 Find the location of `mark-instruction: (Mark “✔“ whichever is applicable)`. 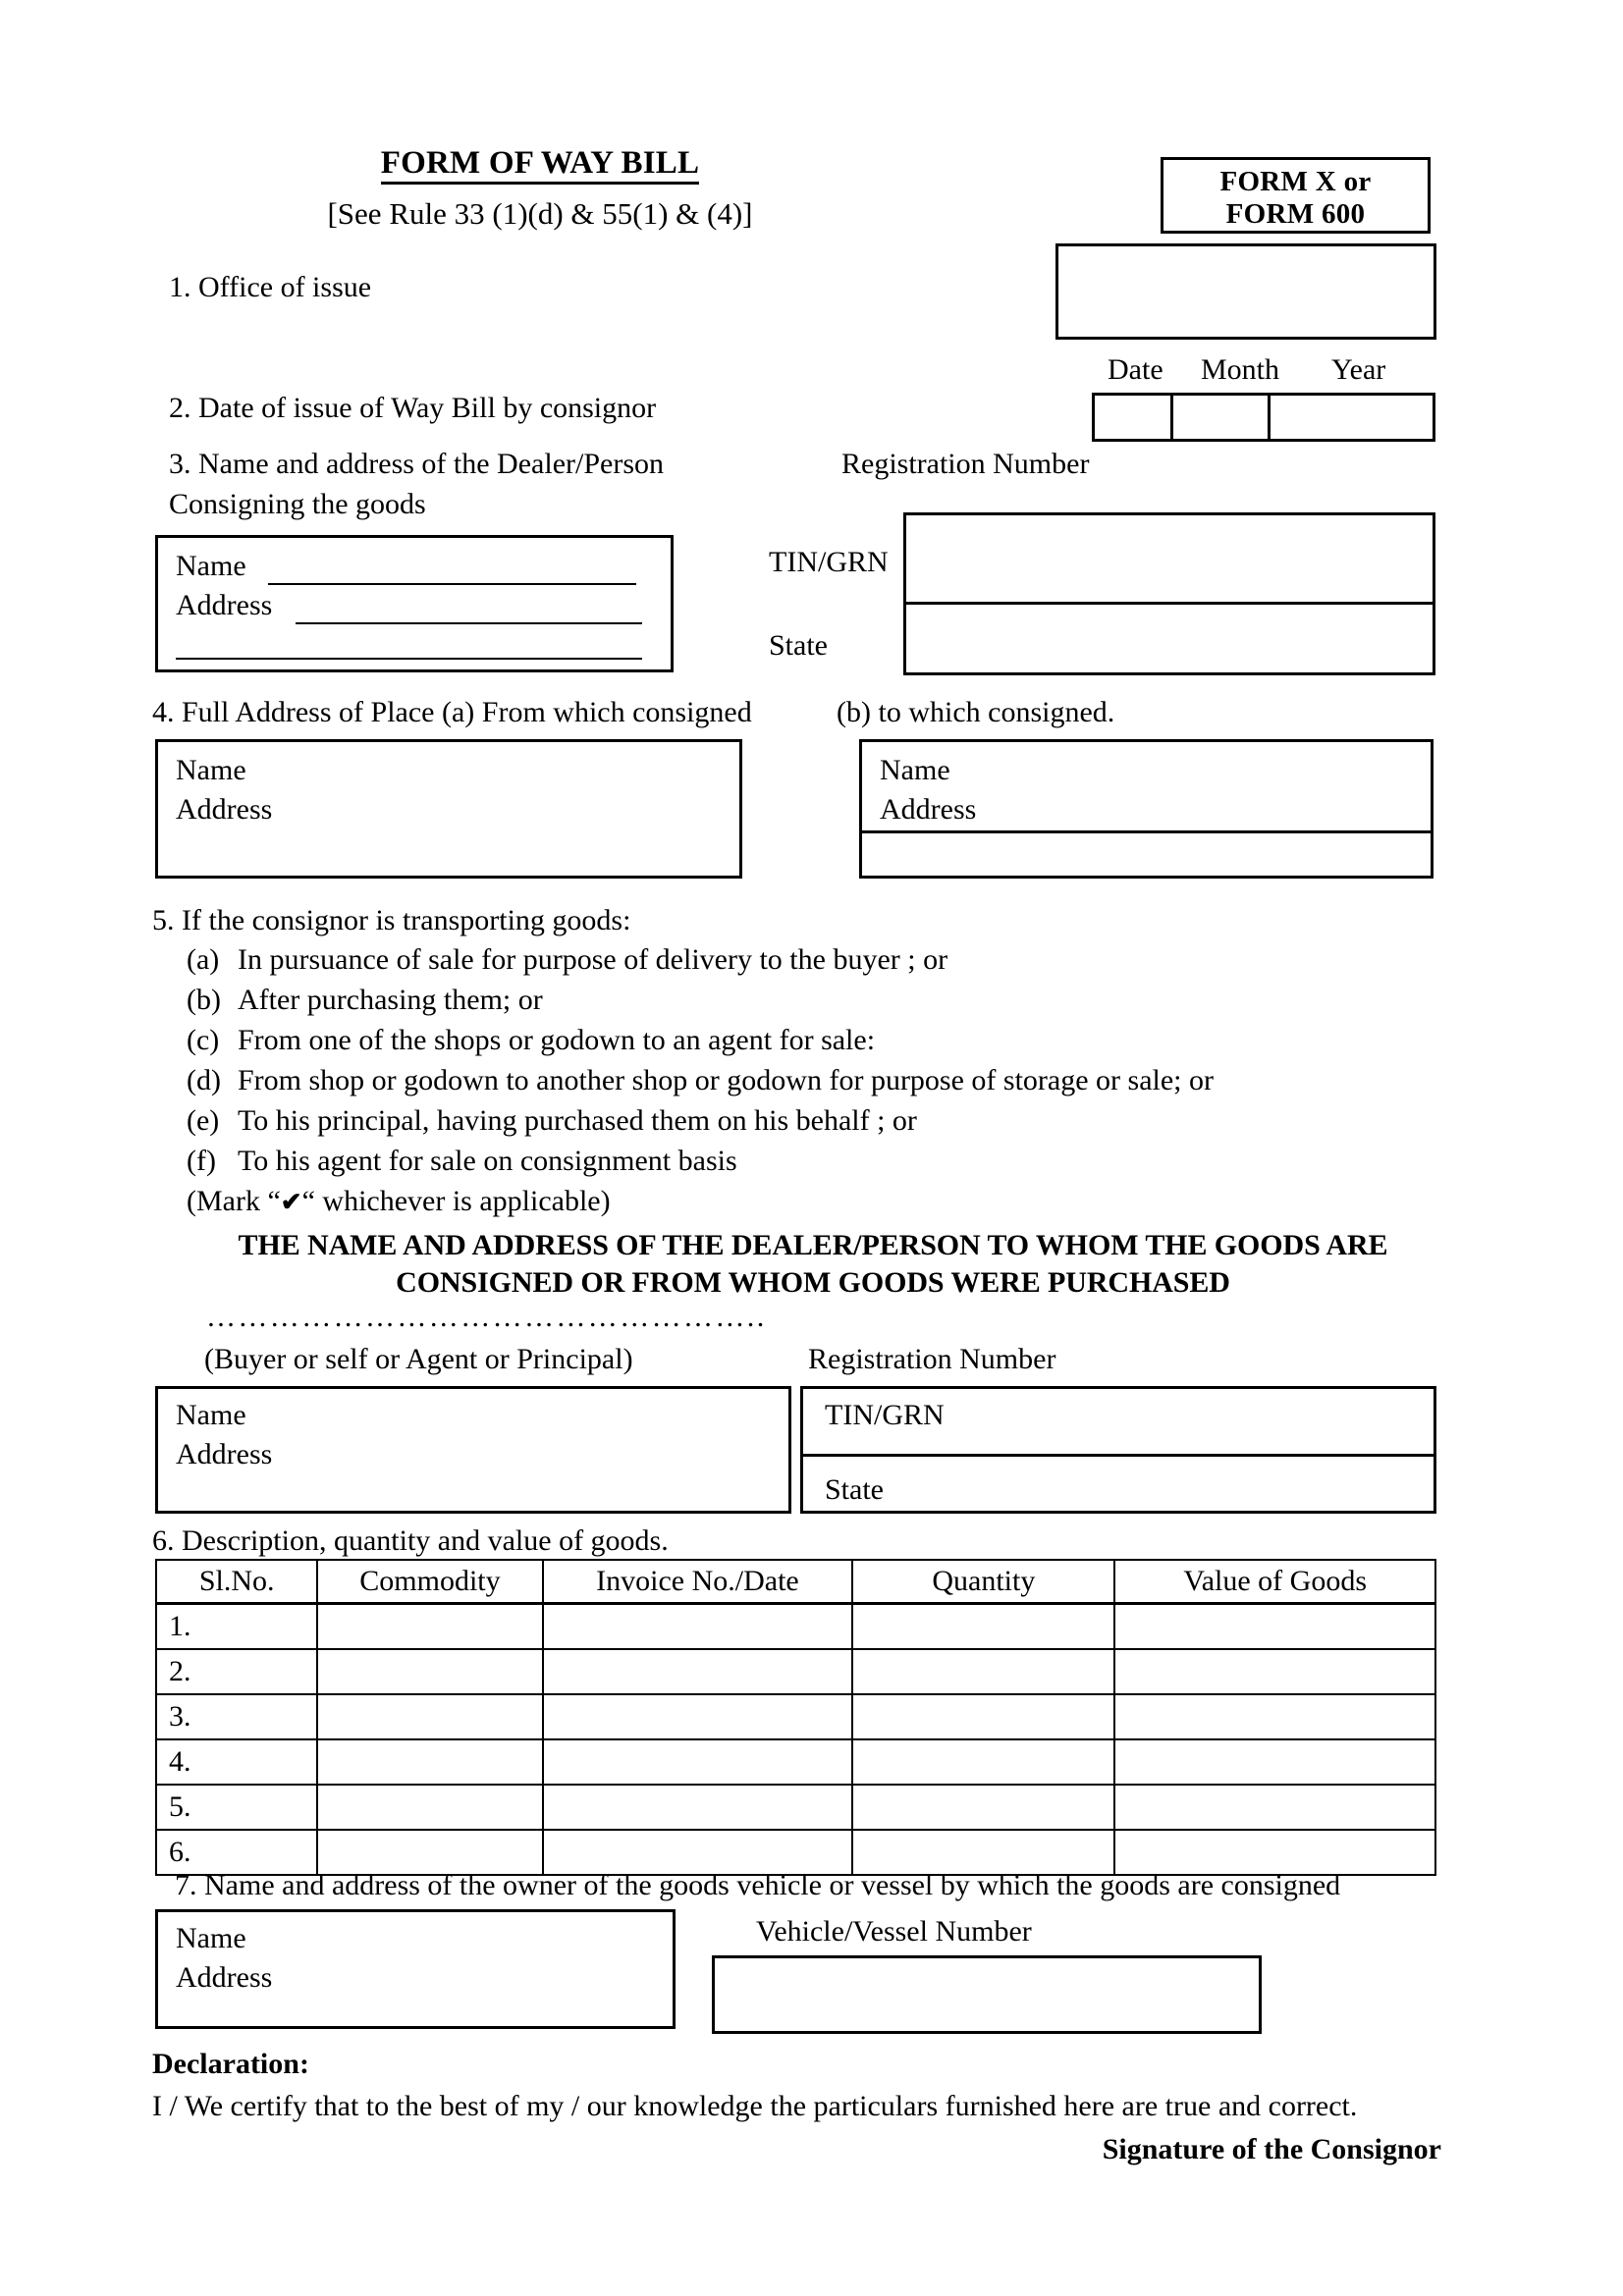

mark-instruction: (Mark “✔“ whichever is applicable) is located at coordinates (399, 1201).